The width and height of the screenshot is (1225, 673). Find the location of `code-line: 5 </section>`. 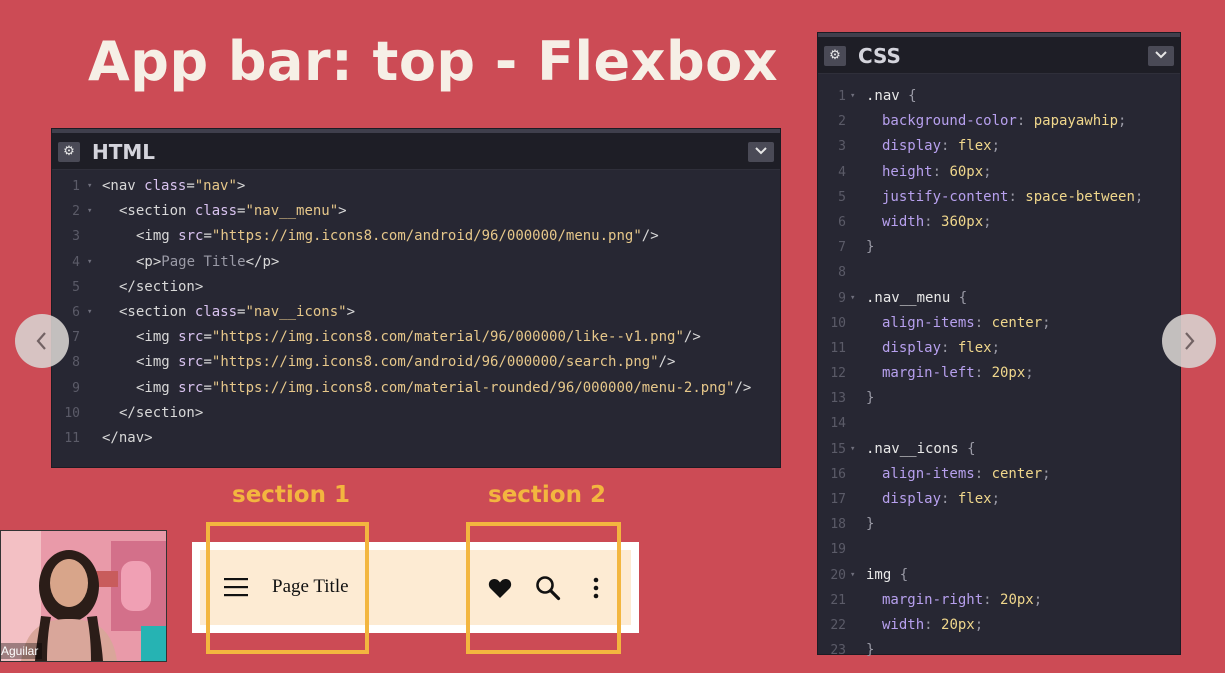

code-line: 5 </section> is located at coordinates (416, 287).